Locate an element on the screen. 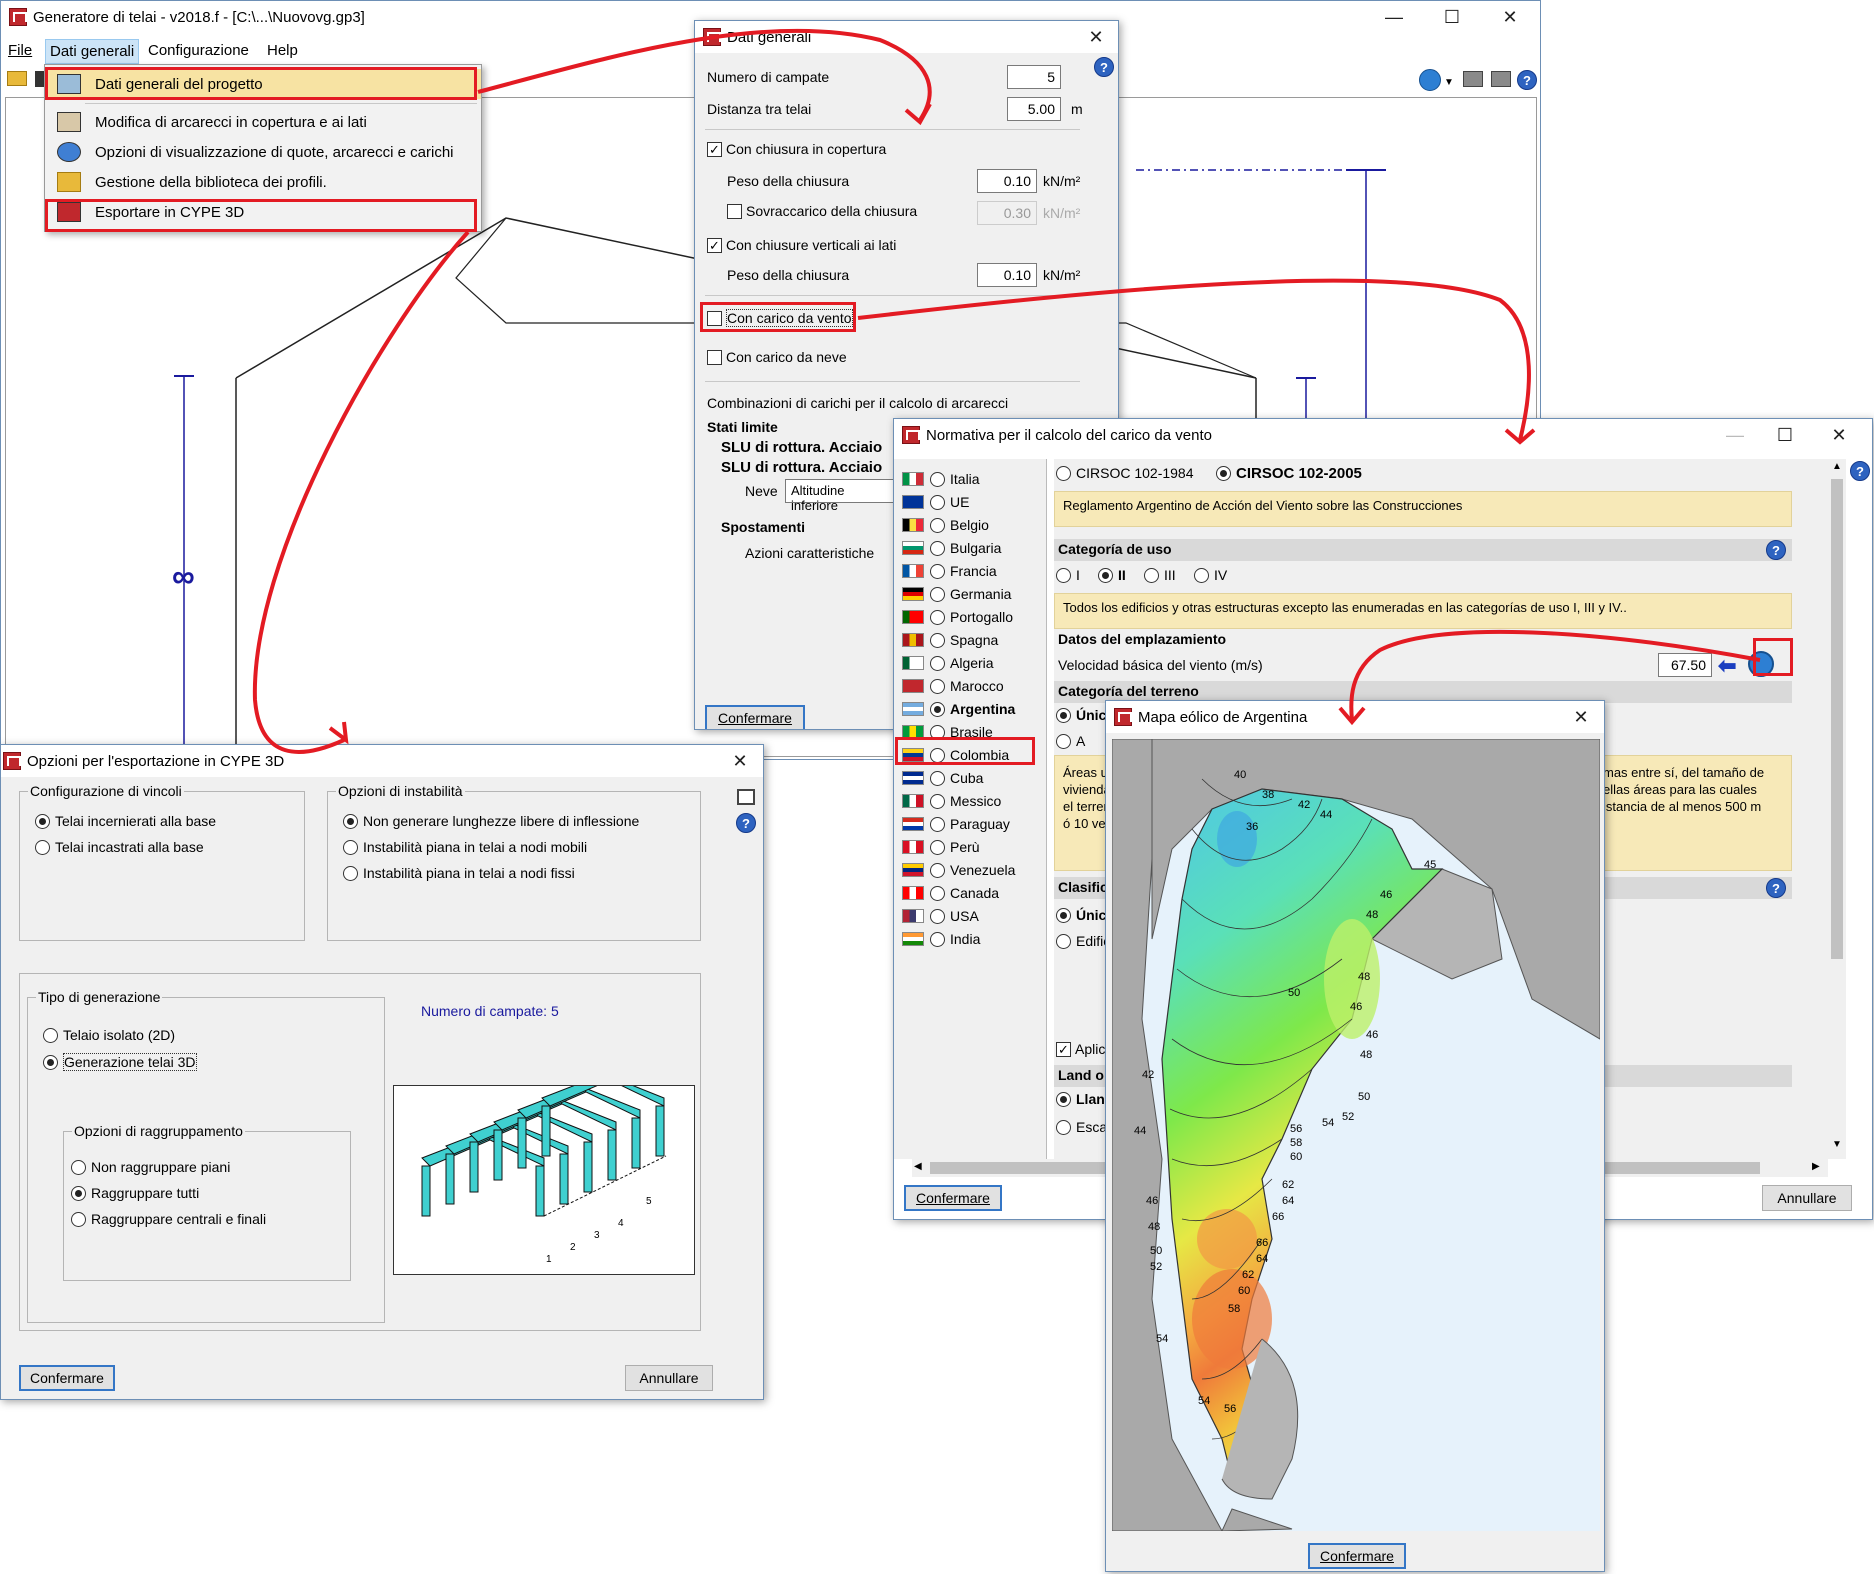  chiusura-copertura-checkbox: ✓ Con chiusura in copertura is located at coordinates (796, 149).